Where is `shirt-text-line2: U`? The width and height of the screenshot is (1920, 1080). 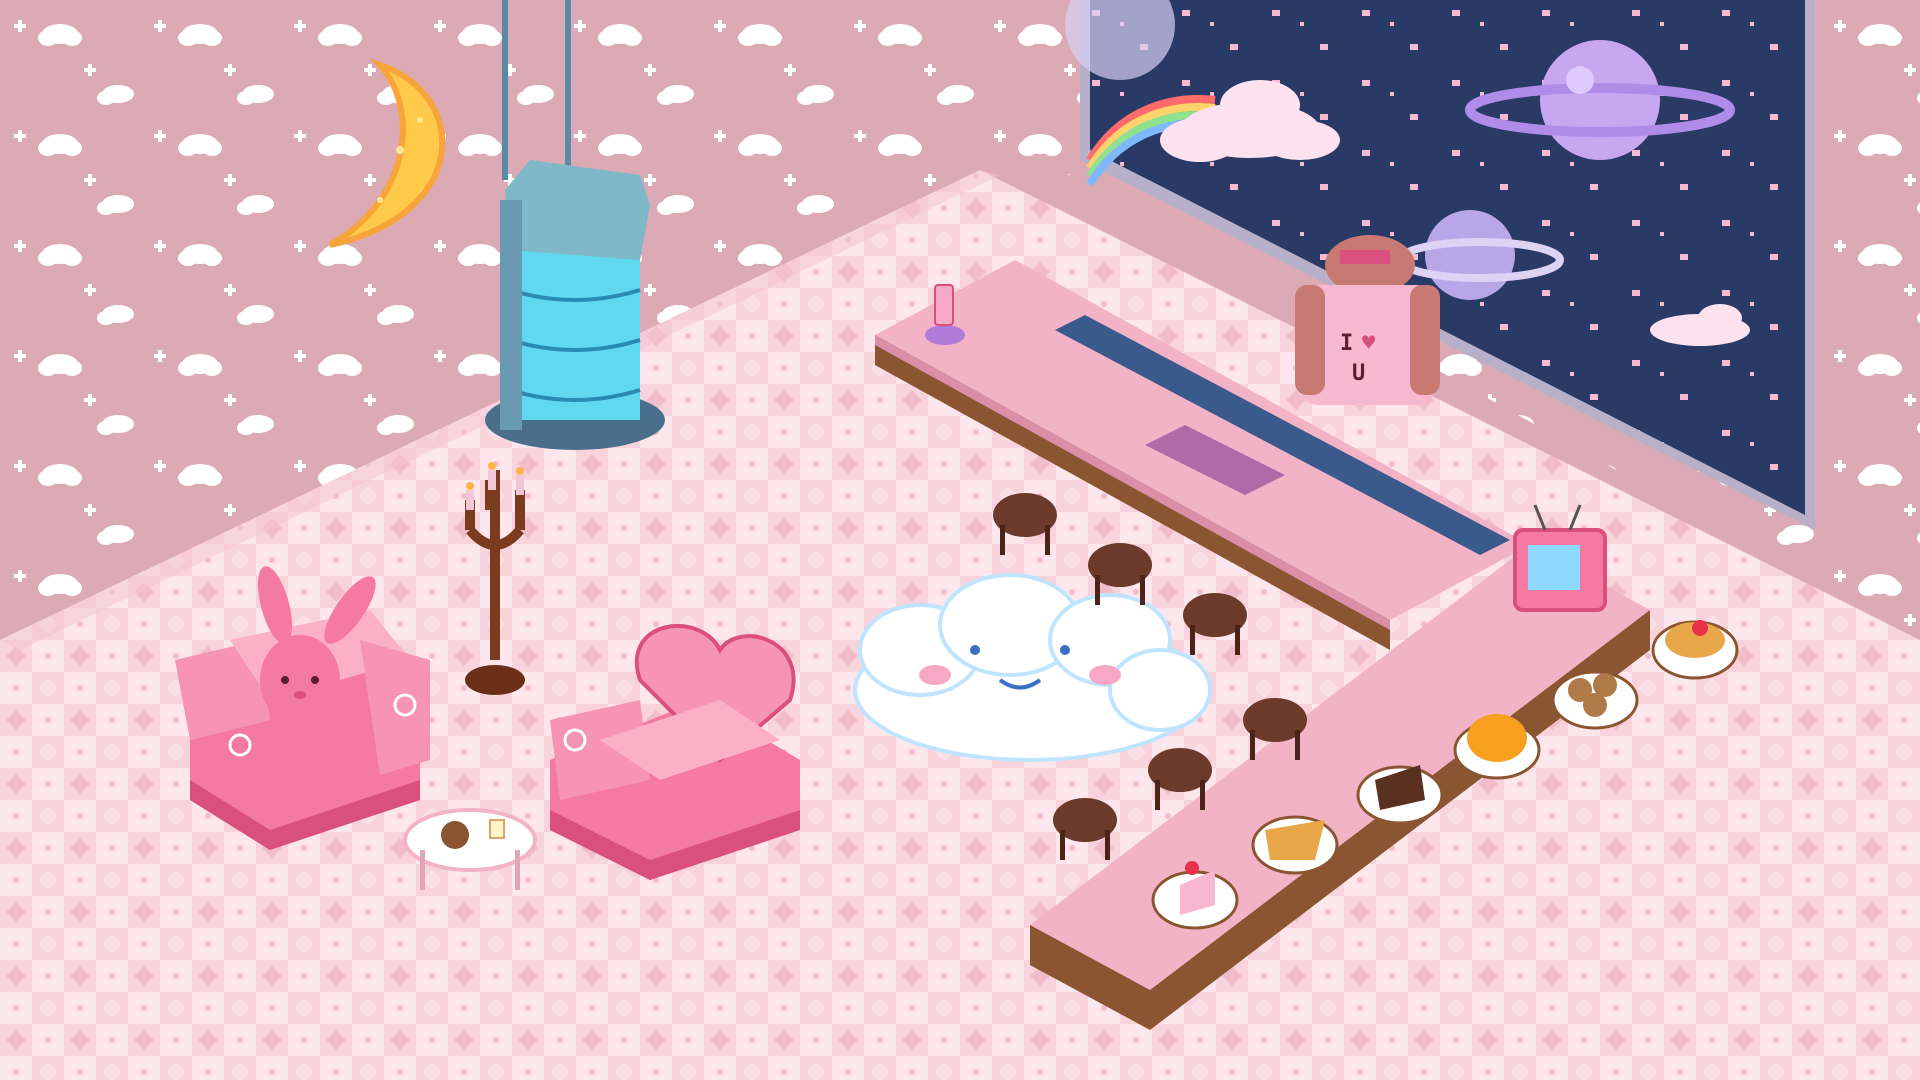 shirt-text-line2: U is located at coordinates (1358, 373).